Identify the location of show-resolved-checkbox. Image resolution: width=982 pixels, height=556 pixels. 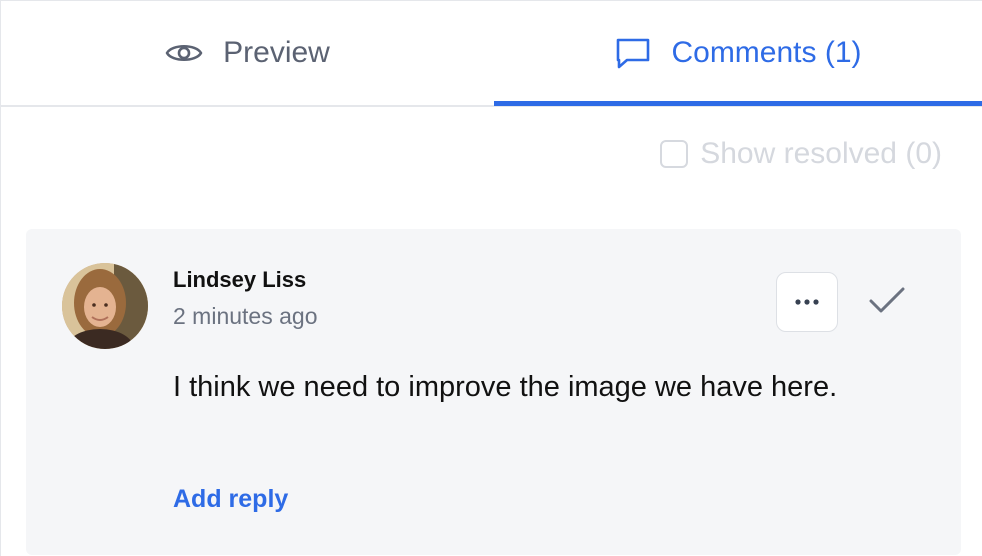
(674, 154).